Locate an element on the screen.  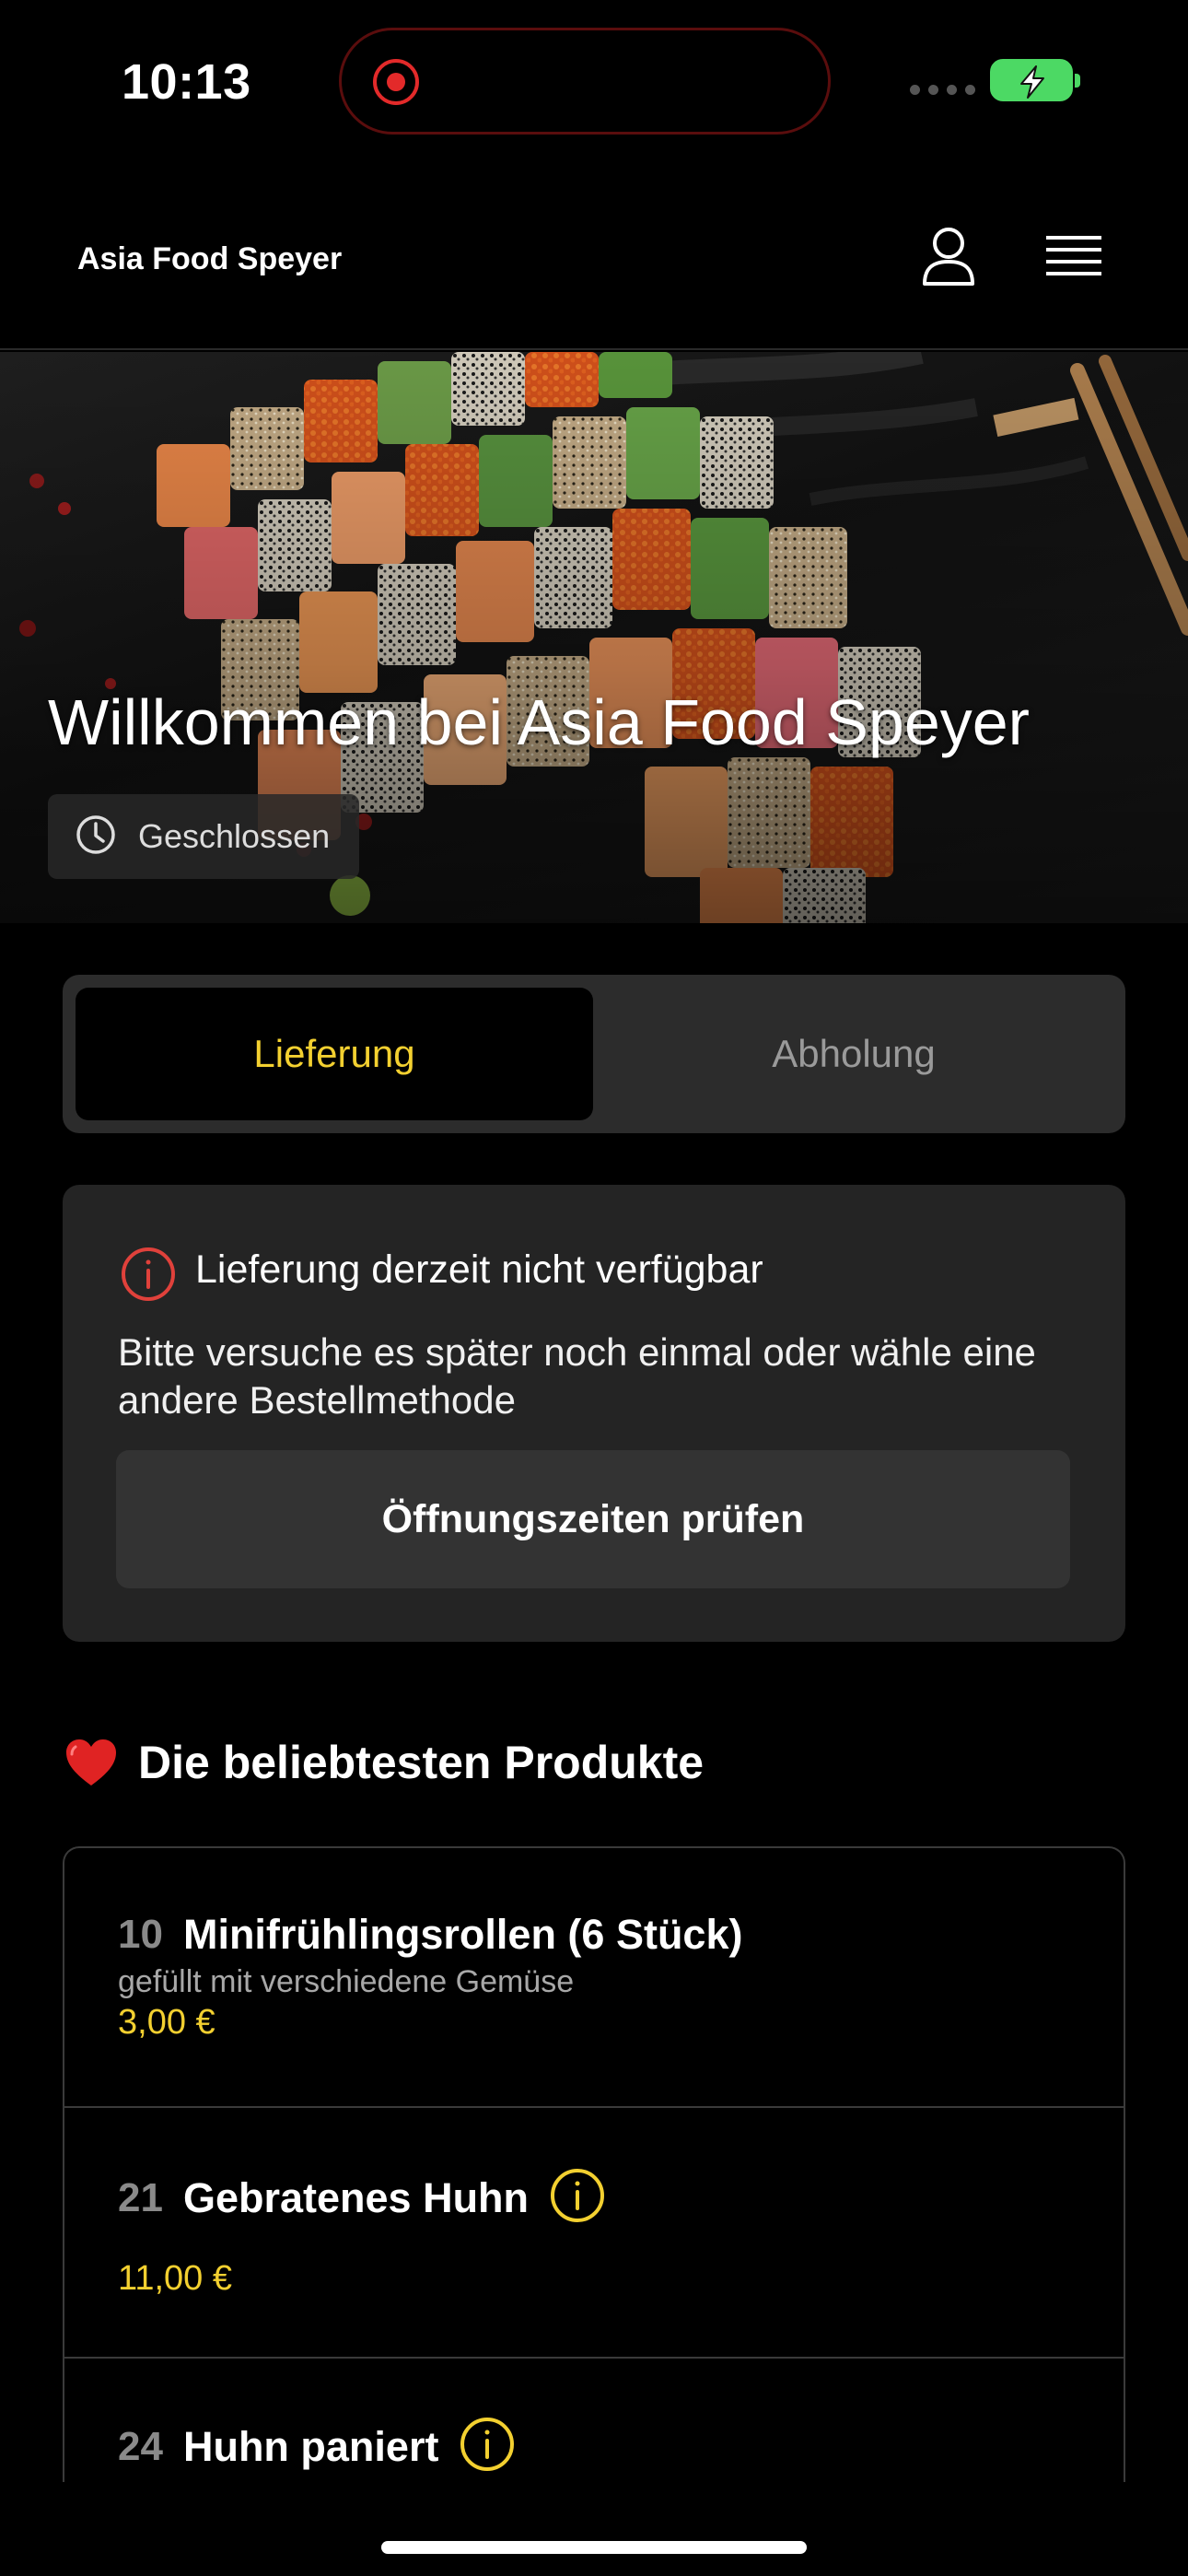
product-name: Huhn paniert is located at coordinates (311, 2446).